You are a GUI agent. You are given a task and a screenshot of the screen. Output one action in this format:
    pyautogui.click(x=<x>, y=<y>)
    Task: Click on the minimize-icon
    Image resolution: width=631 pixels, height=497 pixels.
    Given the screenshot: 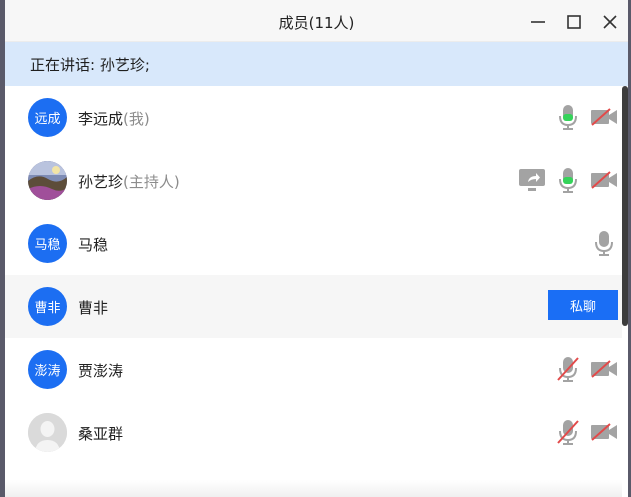 What is the action you would take?
    pyautogui.click(x=538, y=22)
    